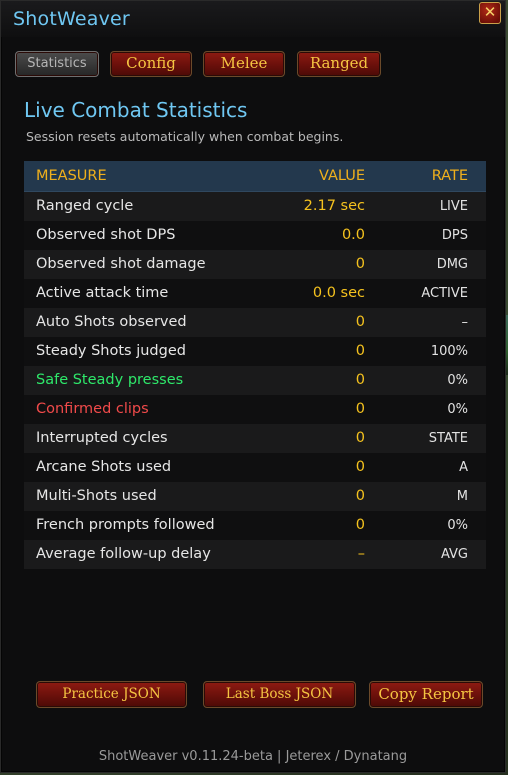 The height and width of the screenshot is (775, 508). I want to click on close-icon: ✕, so click(490, 12).